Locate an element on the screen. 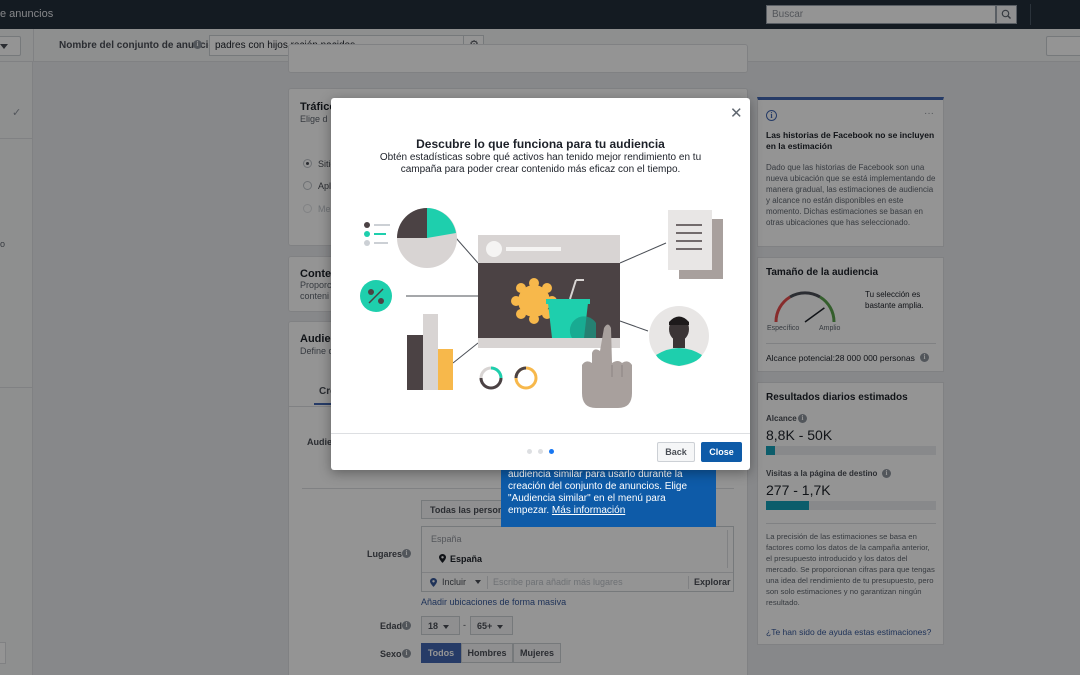 This screenshot has height=675, width=1080. percent-badge-icon is located at coordinates (376, 296).